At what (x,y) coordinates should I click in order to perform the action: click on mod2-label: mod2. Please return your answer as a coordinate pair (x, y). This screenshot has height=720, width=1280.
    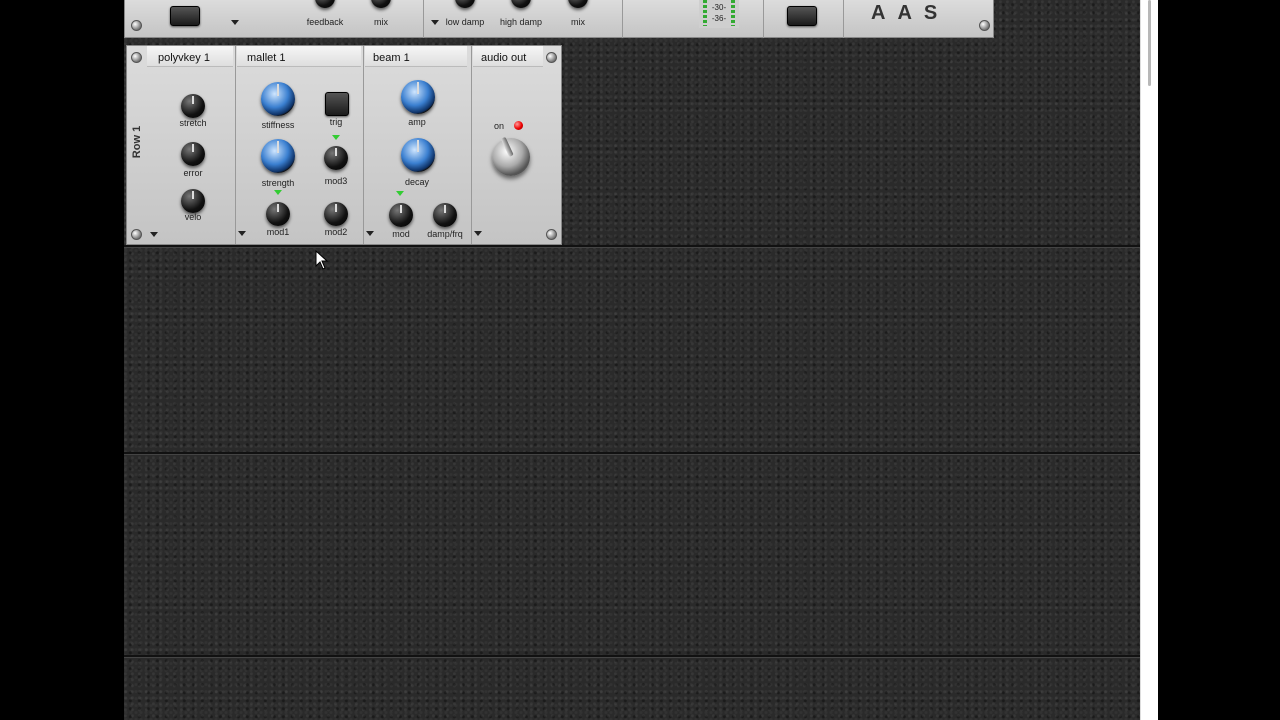
    Looking at the image, I should click on (336, 232).